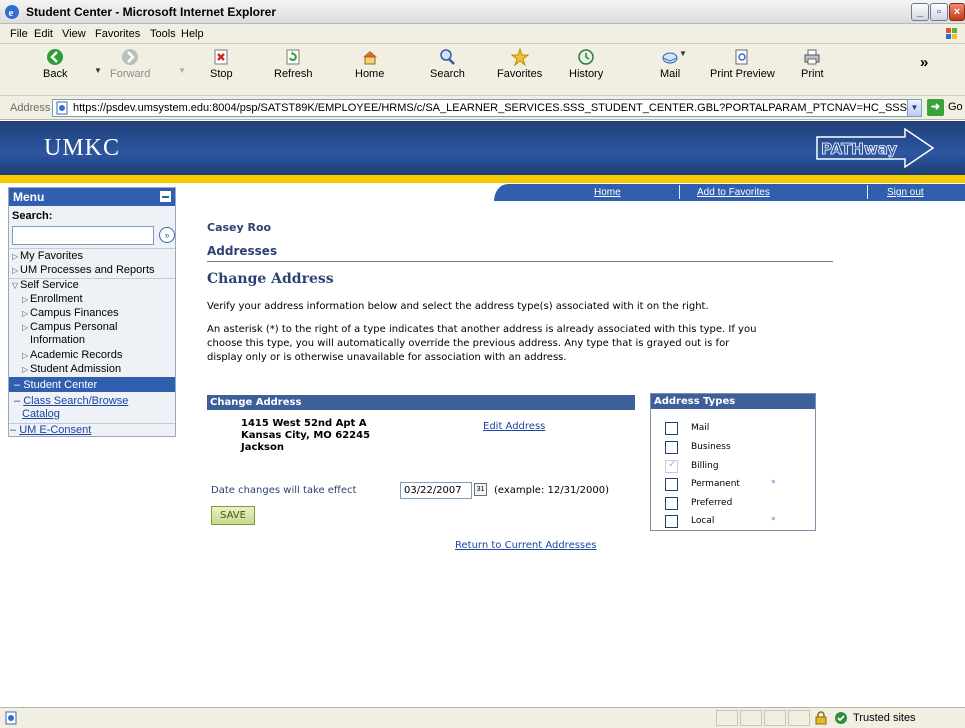  What do you see at coordinates (671, 484) in the screenshot?
I see `permanent-checkbox` at bounding box center [671, 484].